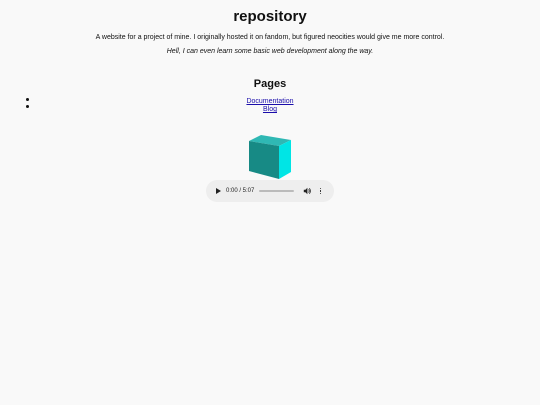 The height and width of the screenshot is (405, 540). What do you see at coordinates (240, 191) in the screenshot?
I see `audio-time: 0:00 / 5:07` at bounding box center [240, 191].